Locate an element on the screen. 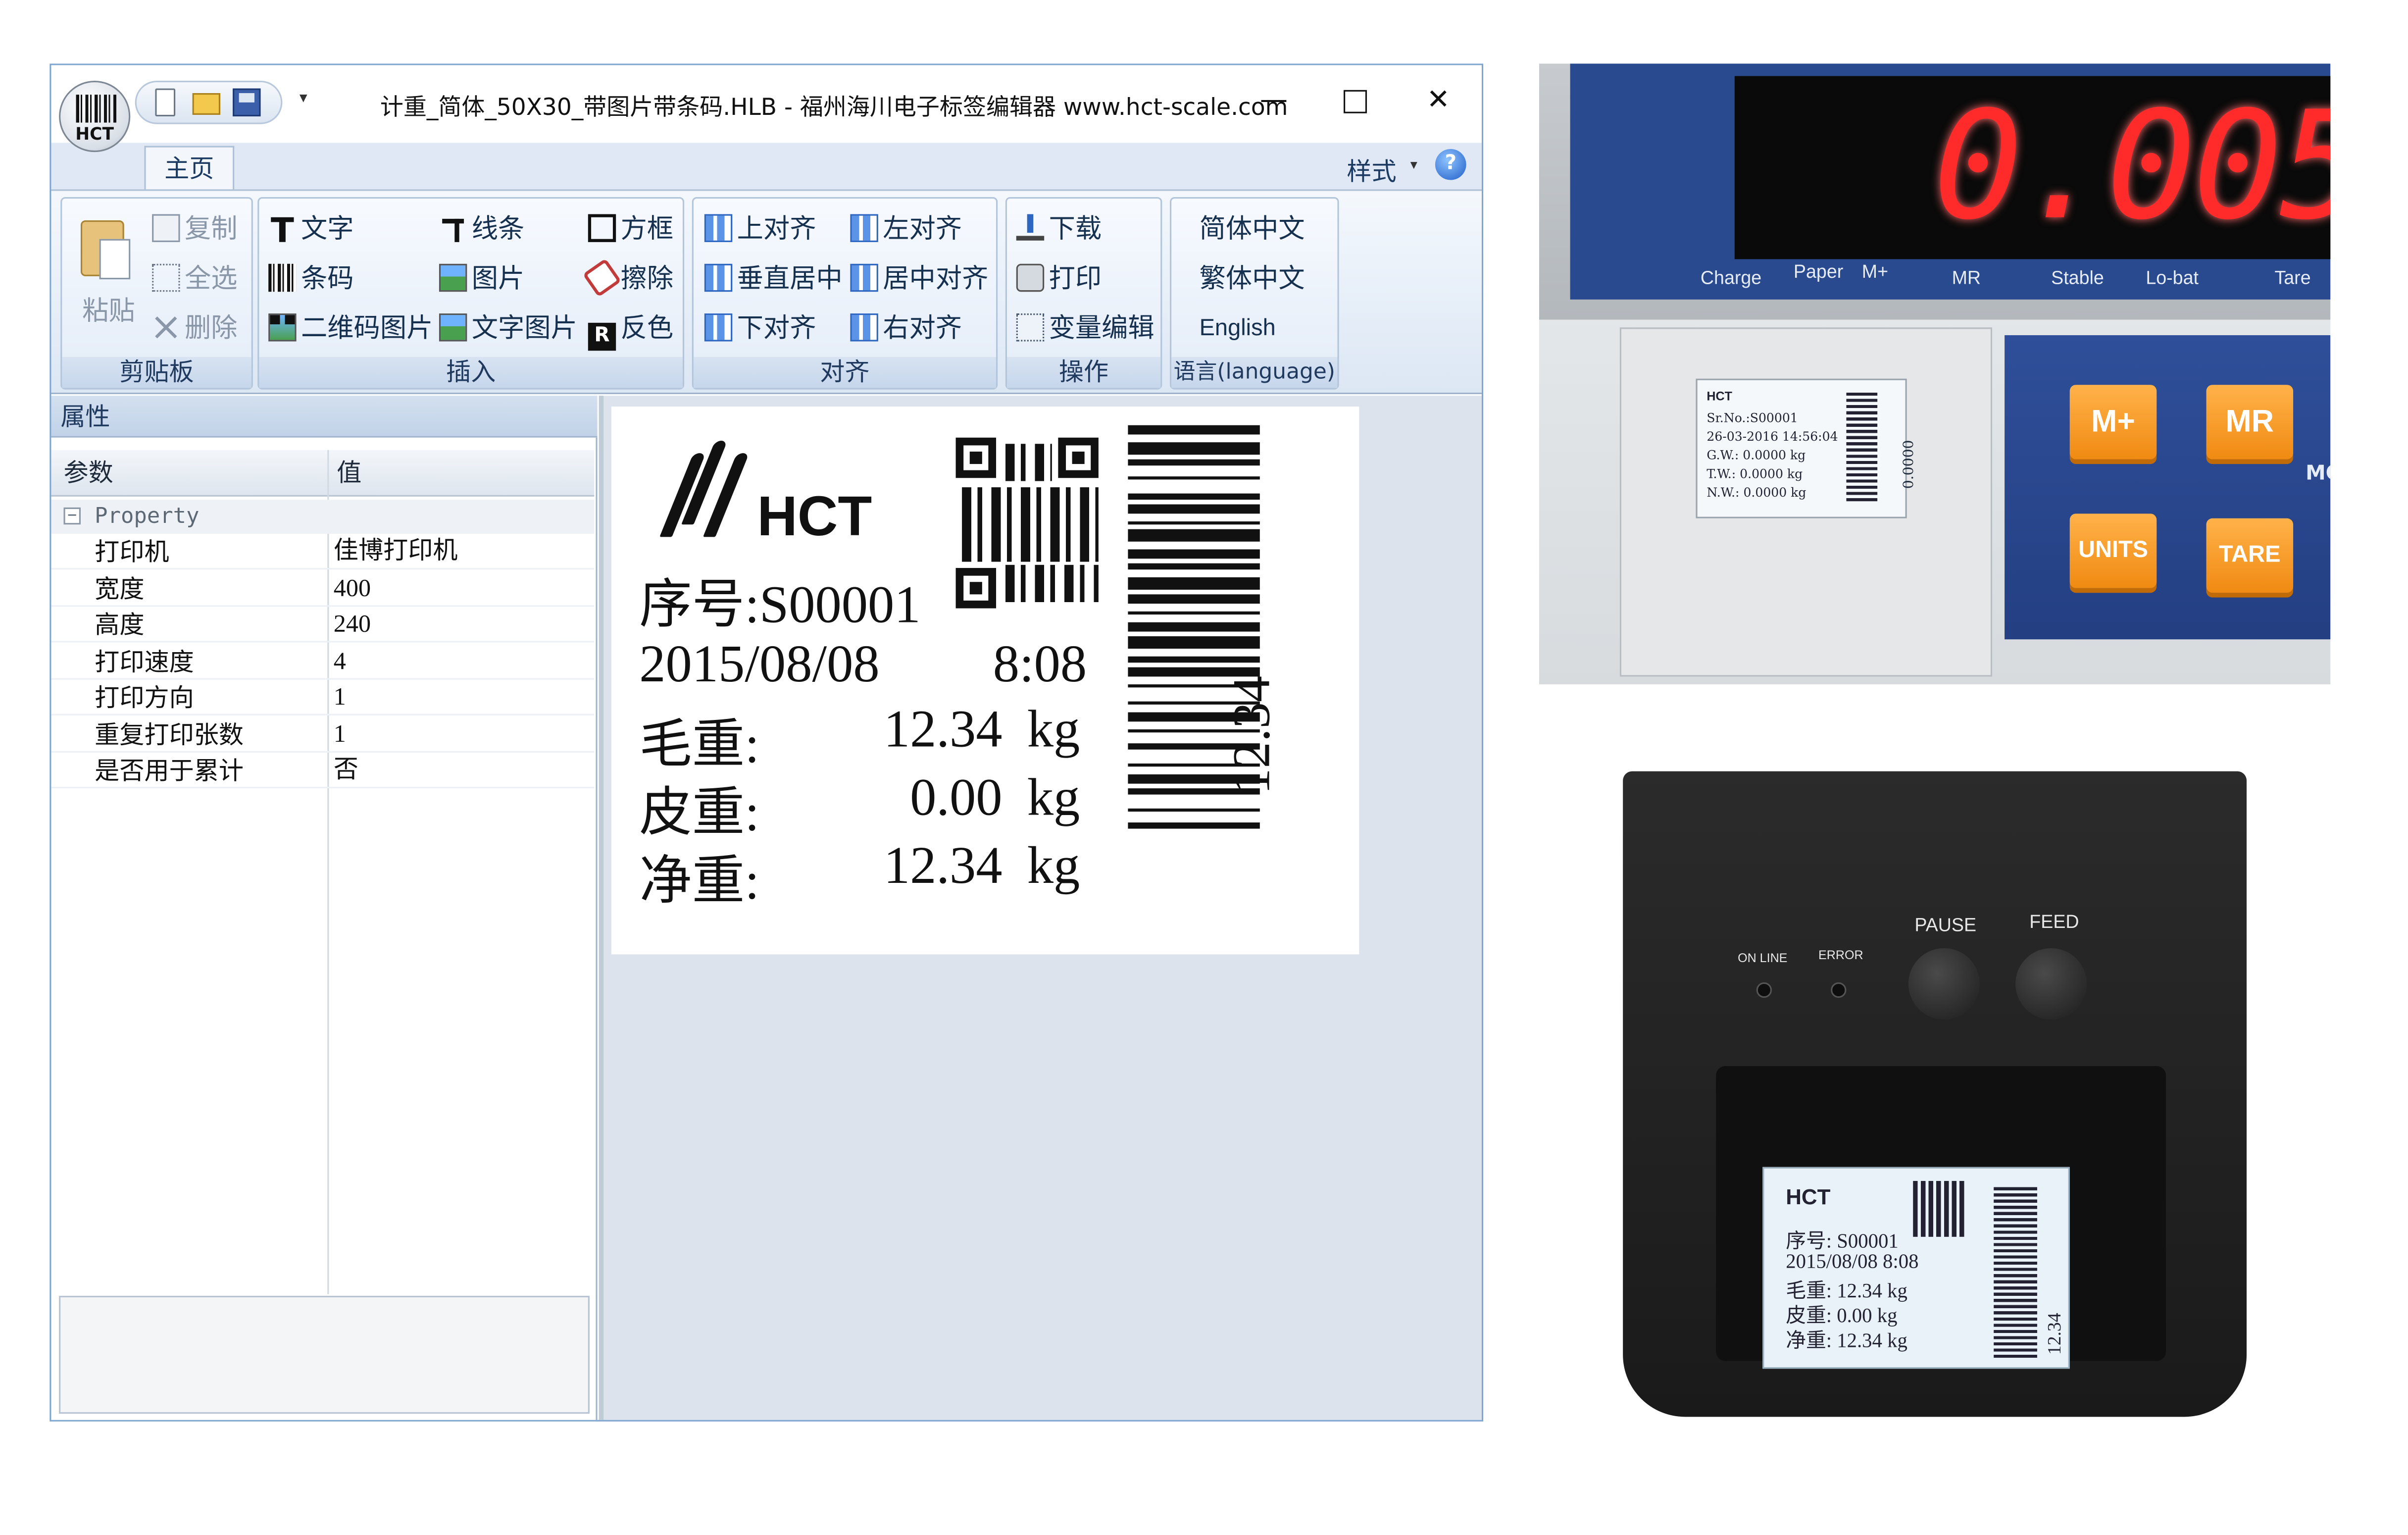 The width and height of the screenshot is (2408, 1535). tare-weight-label: 皮重: is located at coordinates (699, 808).